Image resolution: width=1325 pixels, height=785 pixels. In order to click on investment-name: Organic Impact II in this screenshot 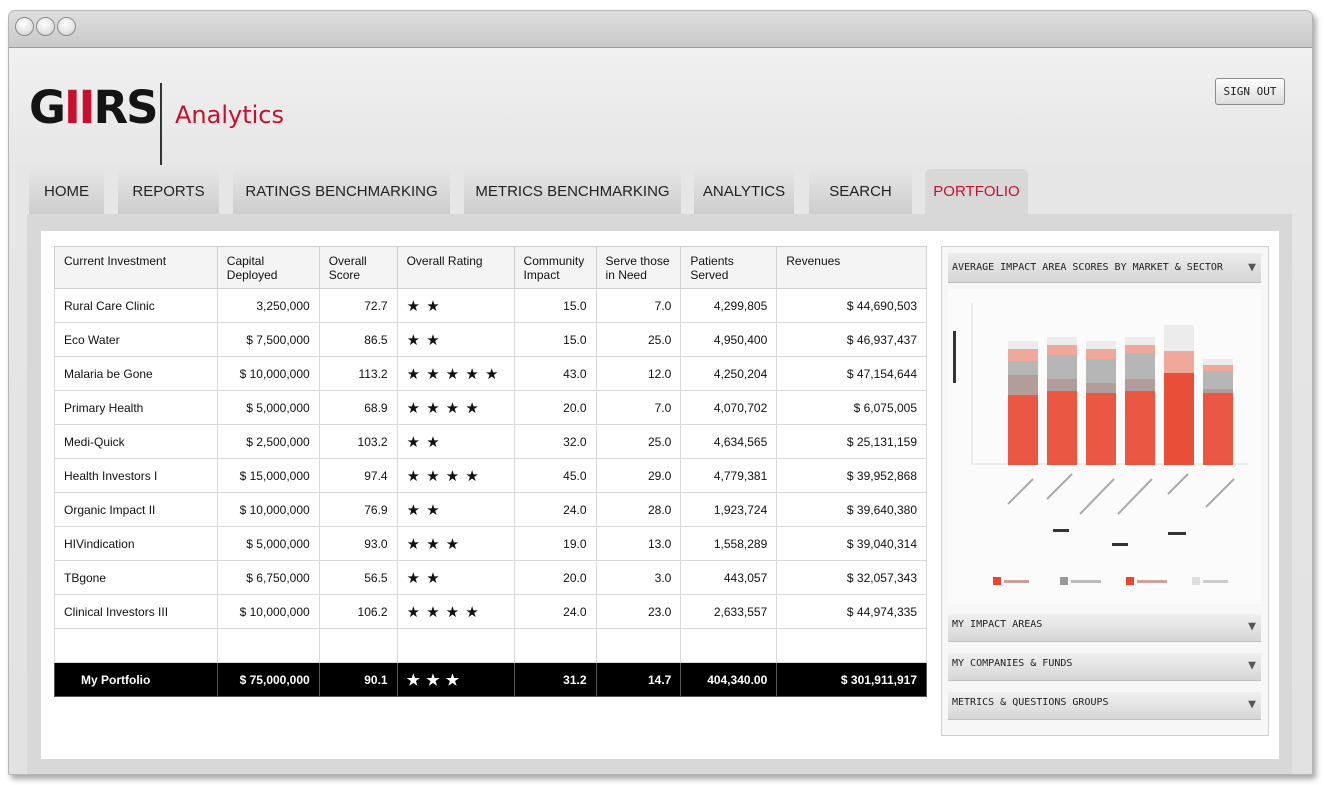, I will do `click(136, 509)`.